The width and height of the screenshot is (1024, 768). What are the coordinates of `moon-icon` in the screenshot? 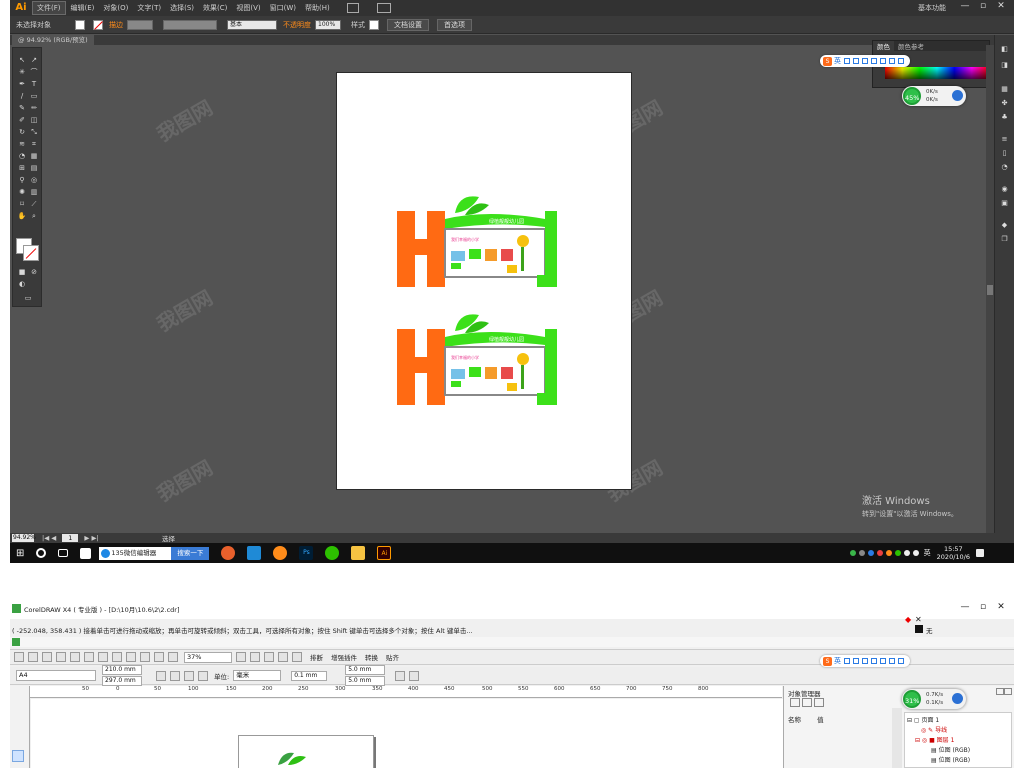 It's located at (847, 661).